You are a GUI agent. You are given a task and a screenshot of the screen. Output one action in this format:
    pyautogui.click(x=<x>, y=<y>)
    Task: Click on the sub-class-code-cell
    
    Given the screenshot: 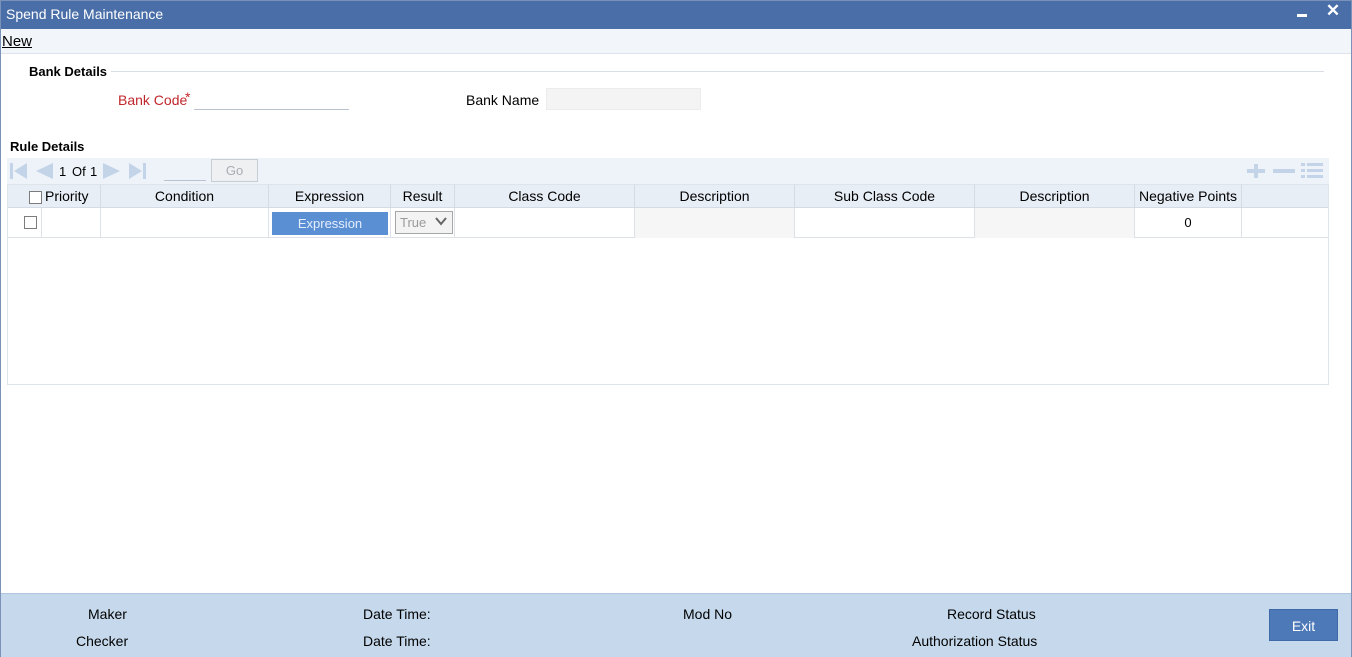 What is the action you would take?
    pyautogui.click(x=885, y=223)
    